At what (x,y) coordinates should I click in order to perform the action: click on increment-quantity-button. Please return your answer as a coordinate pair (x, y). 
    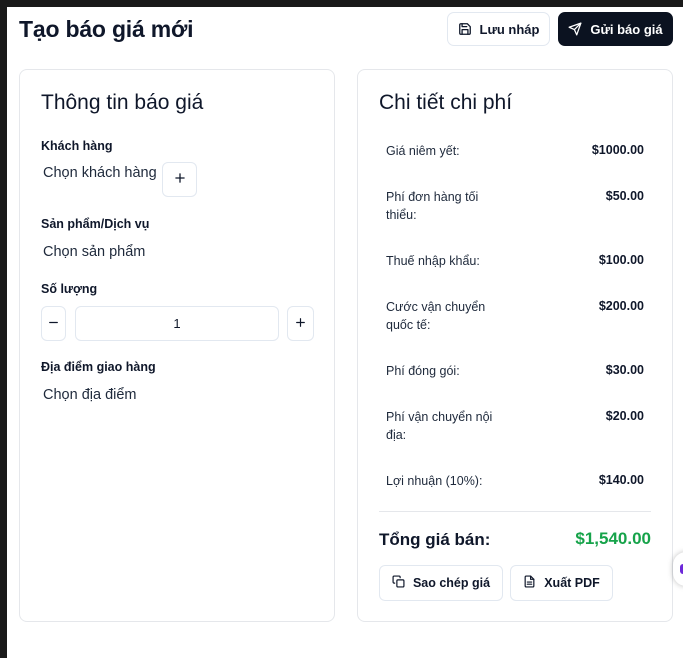
    Looking at the image, I should click on (300, 323).